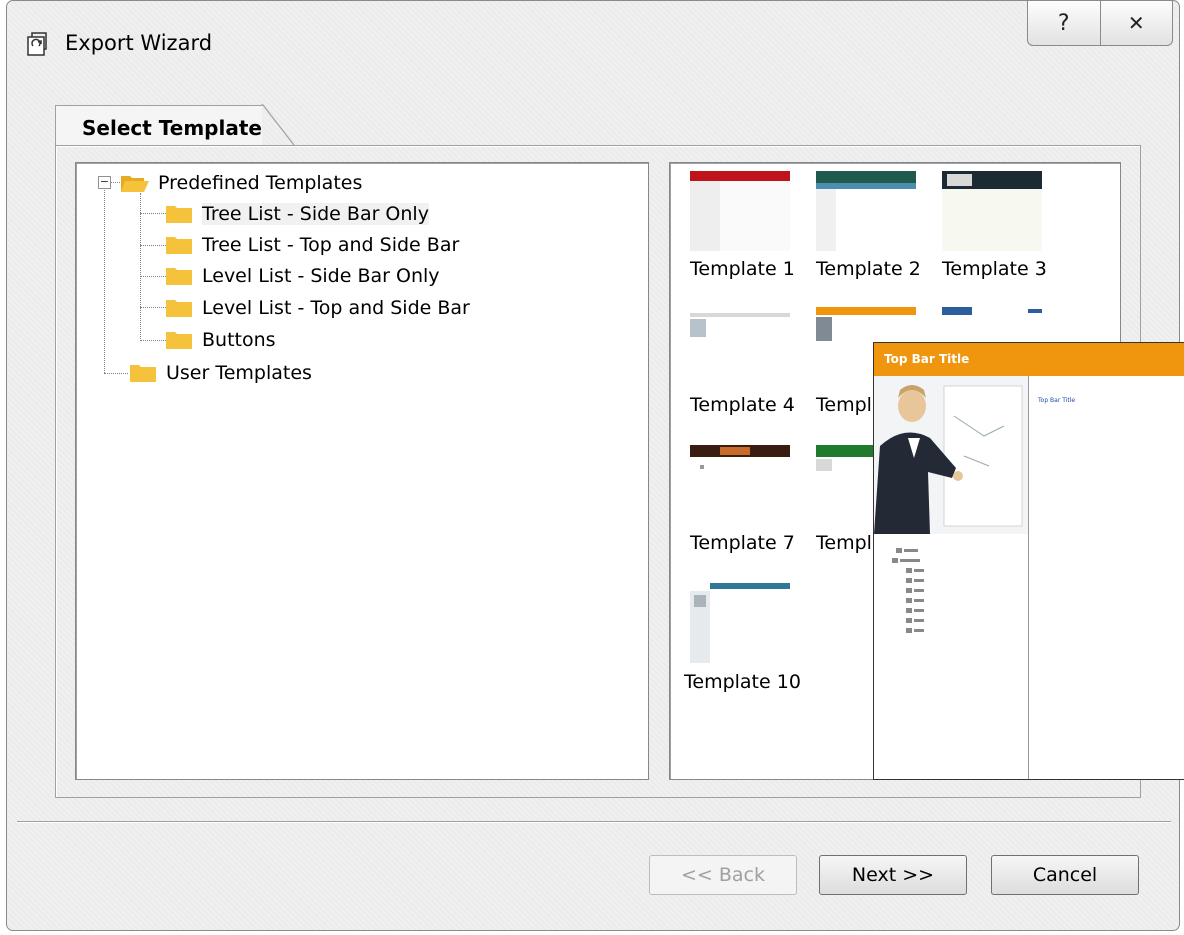 This screenshot has width=1184, height=935. I want to click on template-1-thumbnail, so click(740, 211).